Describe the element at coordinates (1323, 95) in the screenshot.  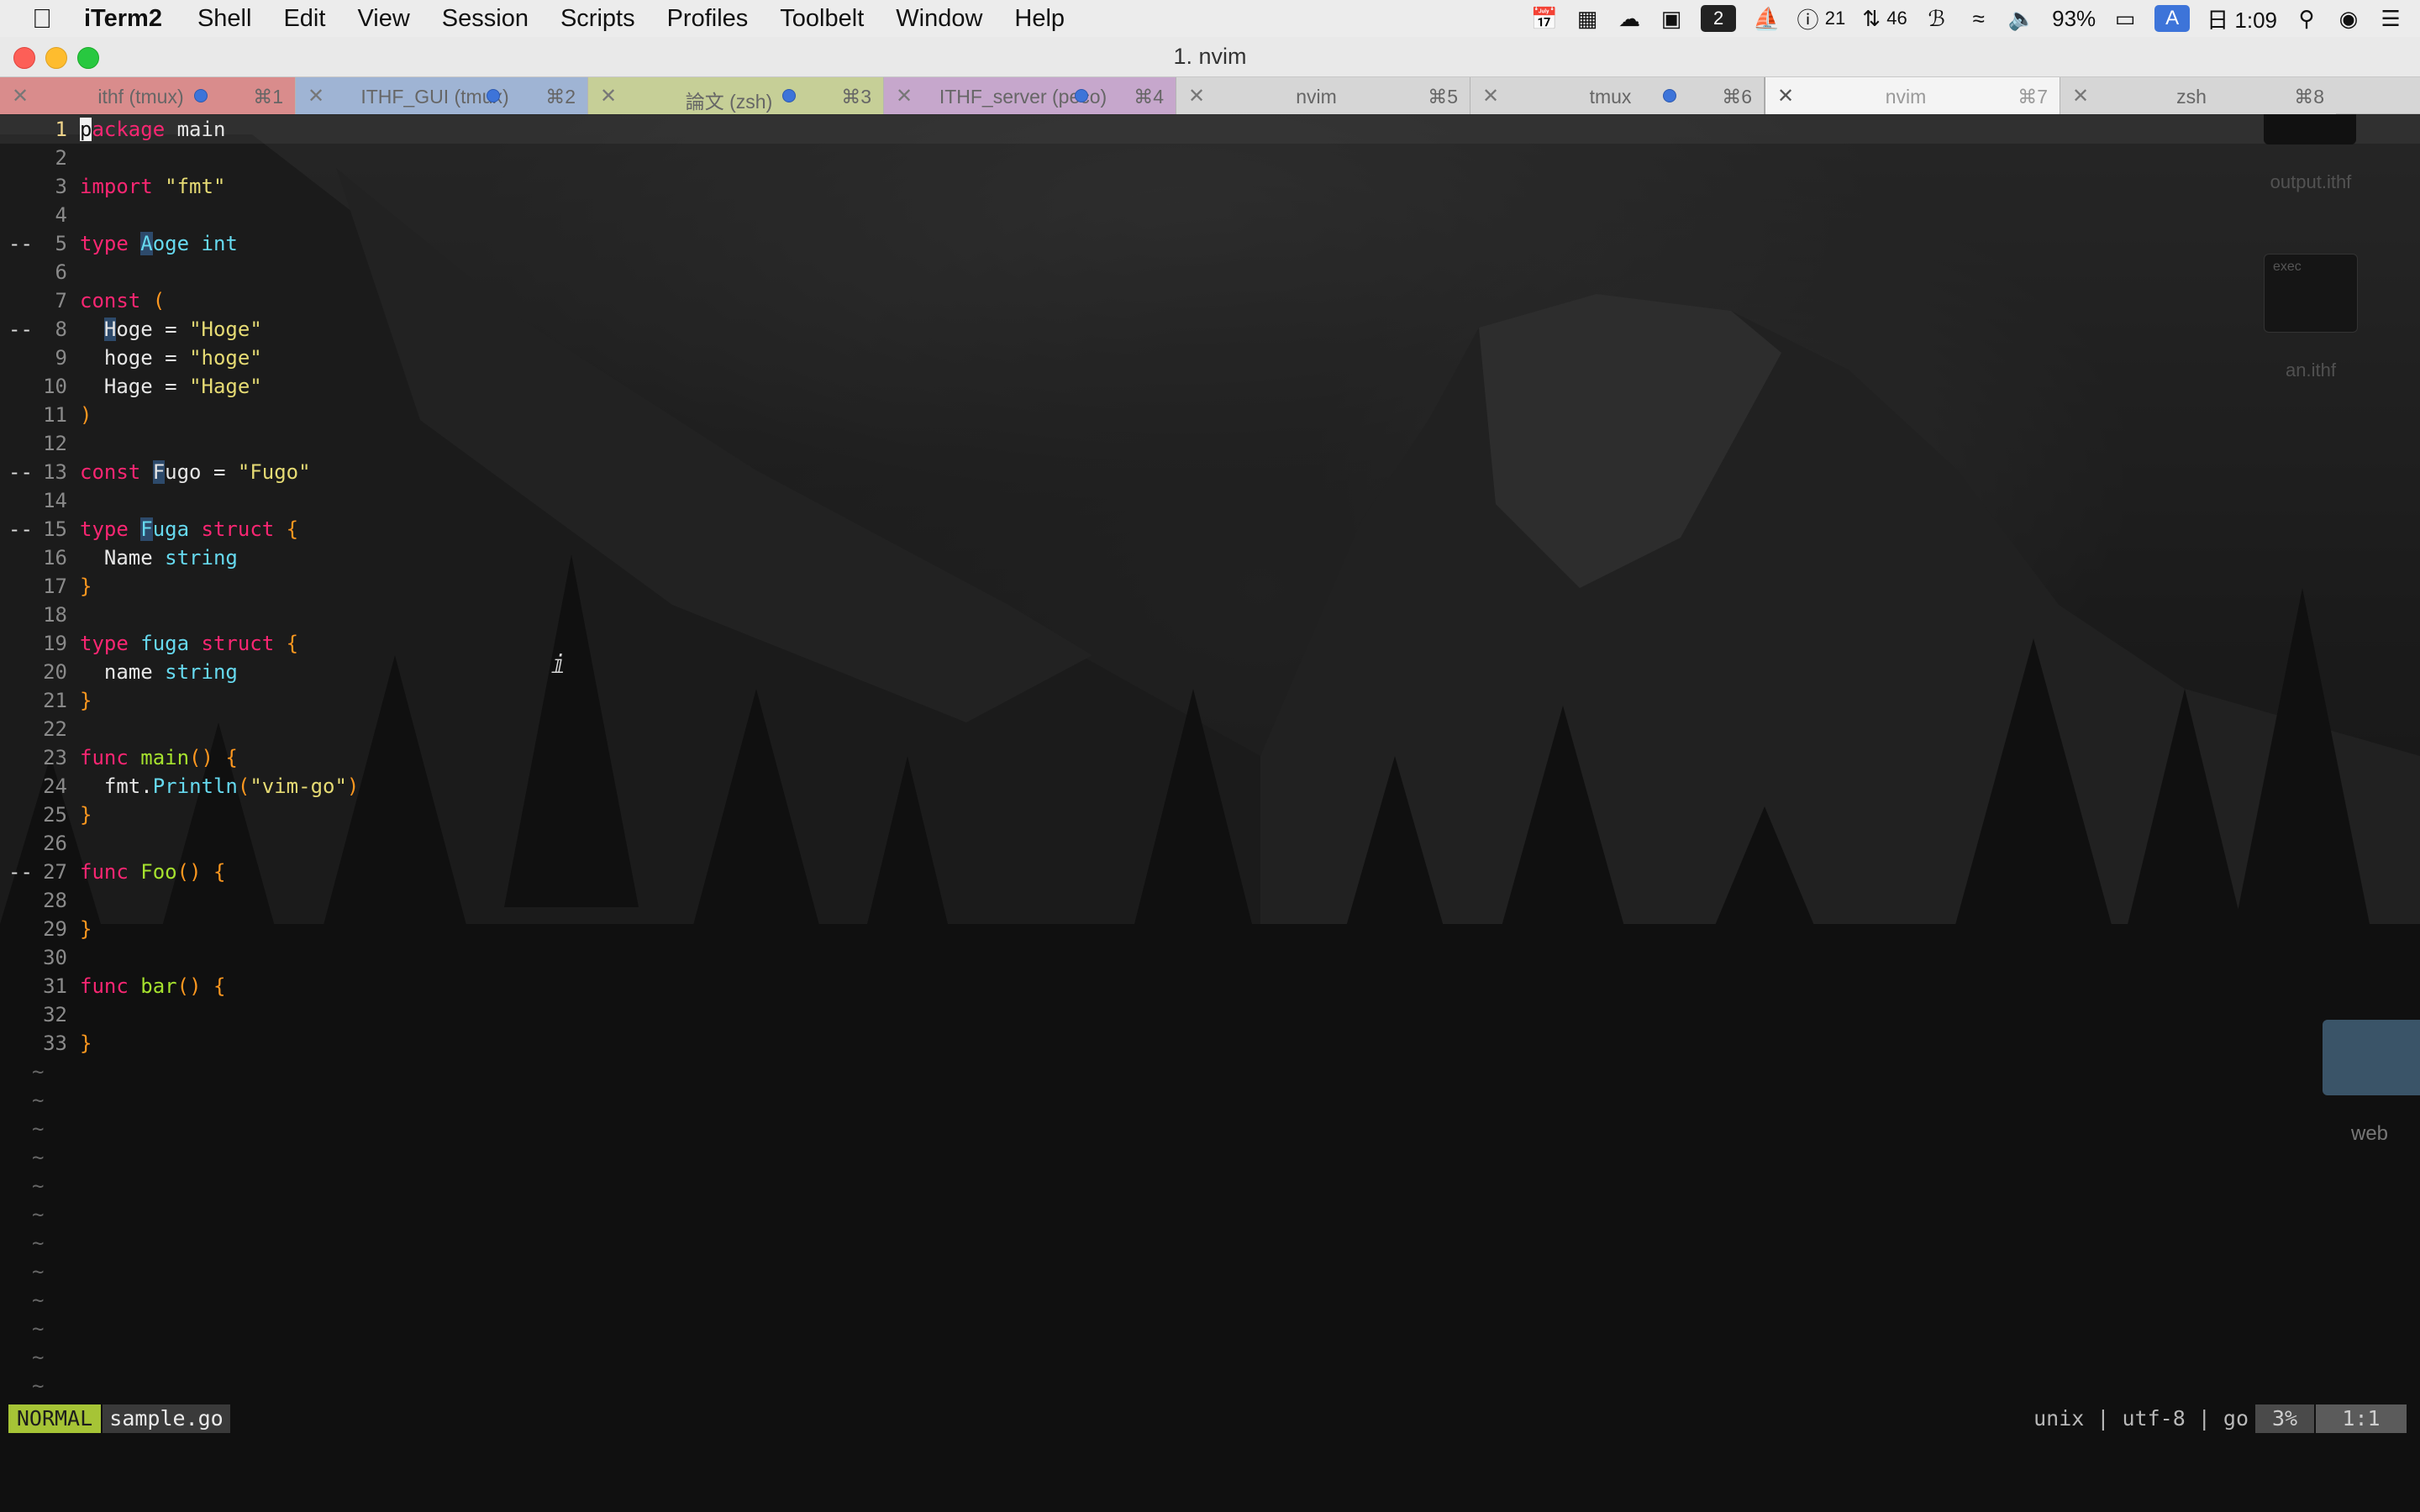
I see `tab-5: ✕ nvim ⌘5` at that location.